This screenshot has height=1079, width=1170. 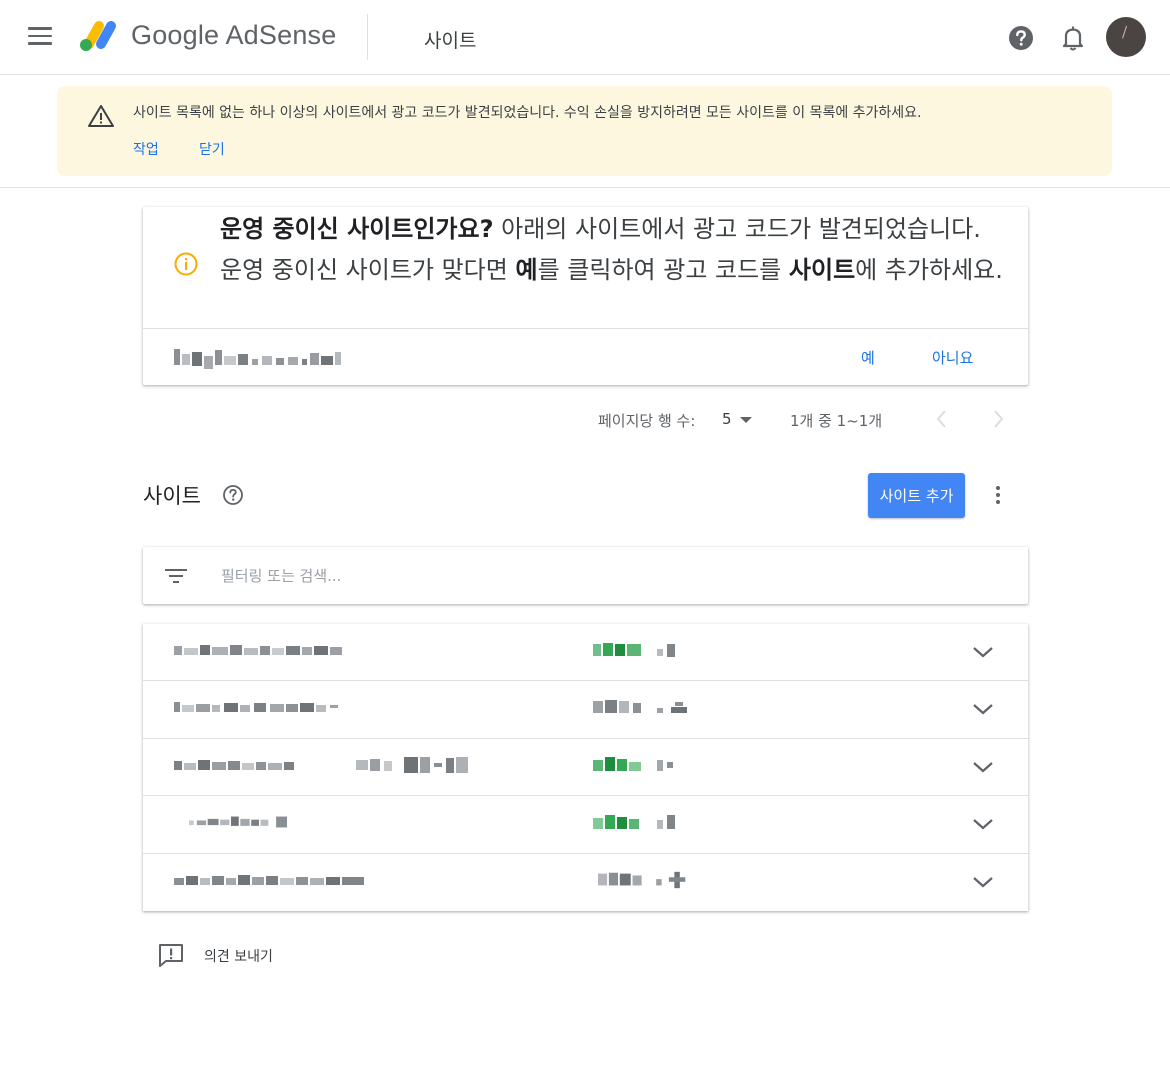 What do you see at coordinates (737, 419) in the screenshot?
I see `rows-per-page-select: 5` at bounding box center [737, 419].